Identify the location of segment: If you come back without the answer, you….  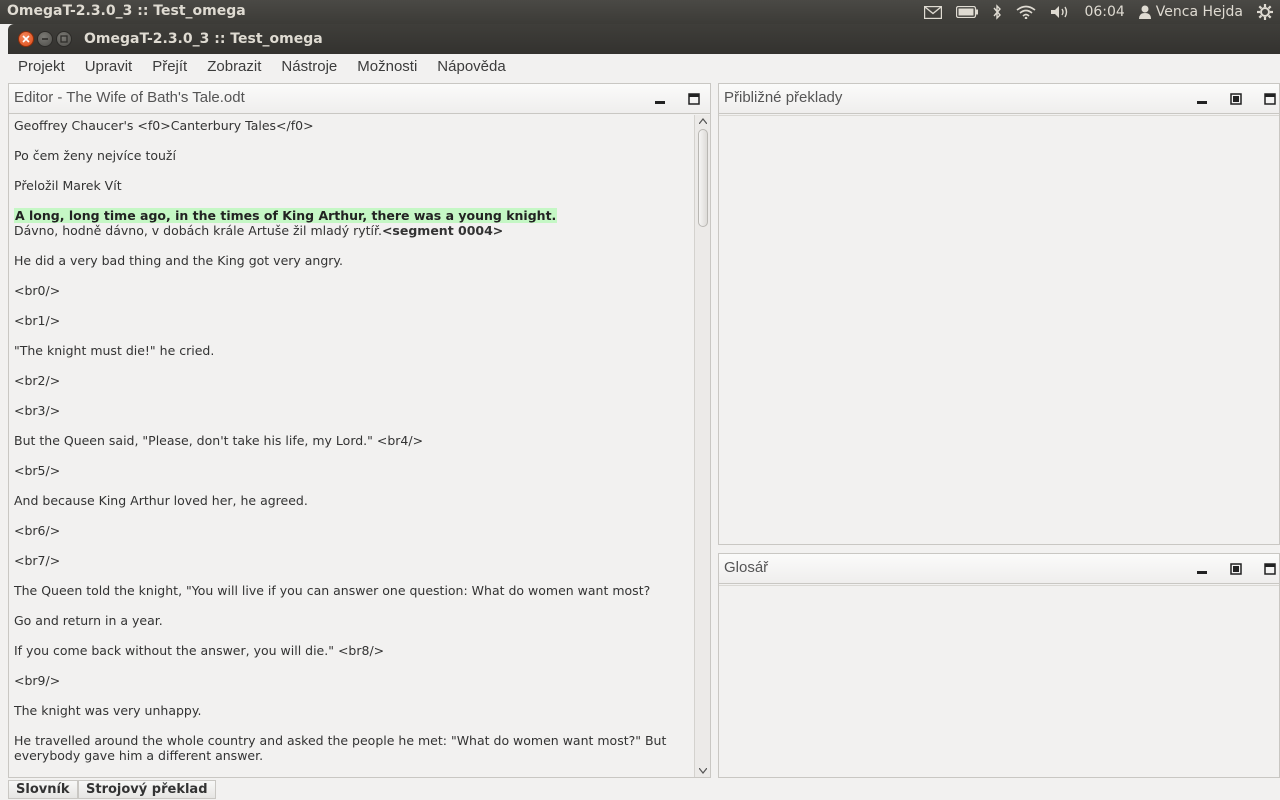
(199, 650).